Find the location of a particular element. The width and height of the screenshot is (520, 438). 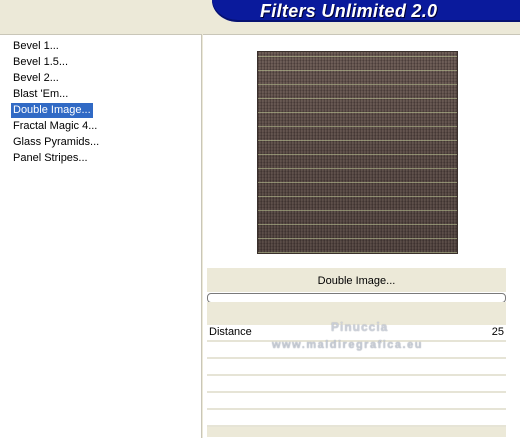

title-banner: Filters Unlimited 2.0 is located at coordinates (260, 12).